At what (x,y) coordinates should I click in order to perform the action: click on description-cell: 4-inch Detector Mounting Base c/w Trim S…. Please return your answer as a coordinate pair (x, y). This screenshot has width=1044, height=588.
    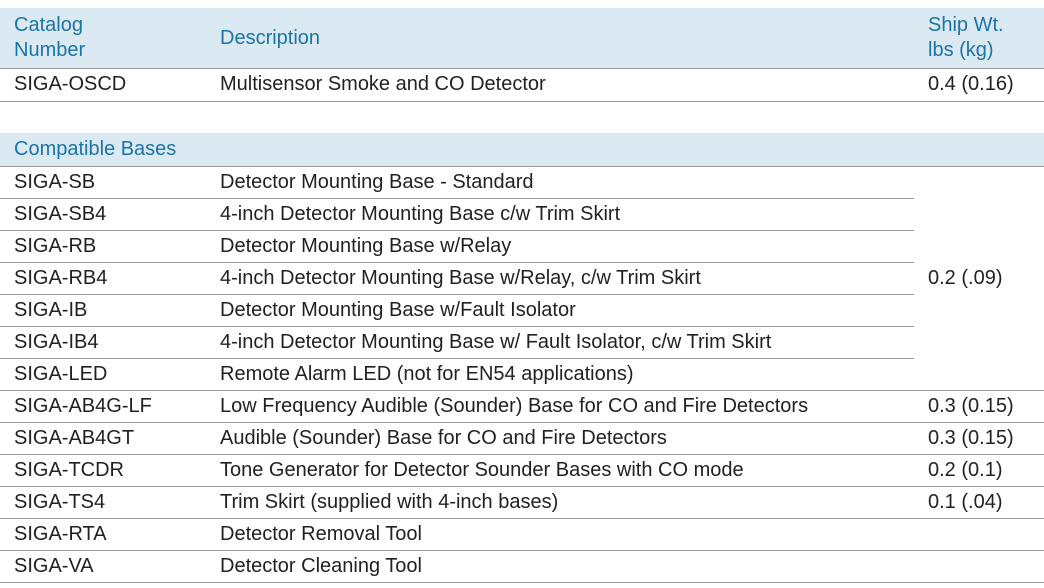
    Looking at the image, I should click on (560, 214).